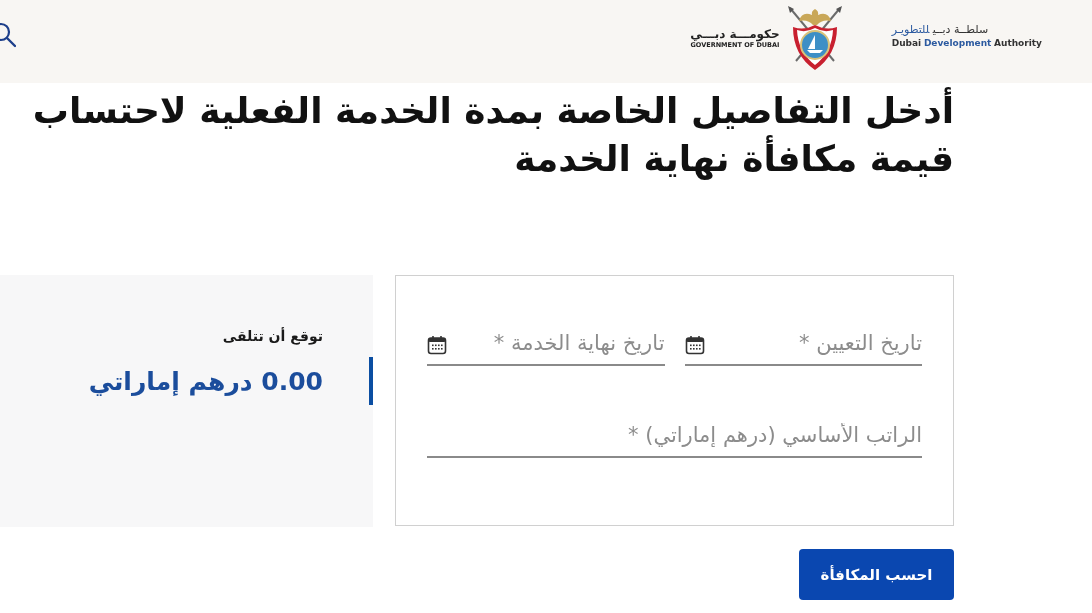  I want to click on government-name-arabic: حكومـــة دبـــي, so click(735, 34).